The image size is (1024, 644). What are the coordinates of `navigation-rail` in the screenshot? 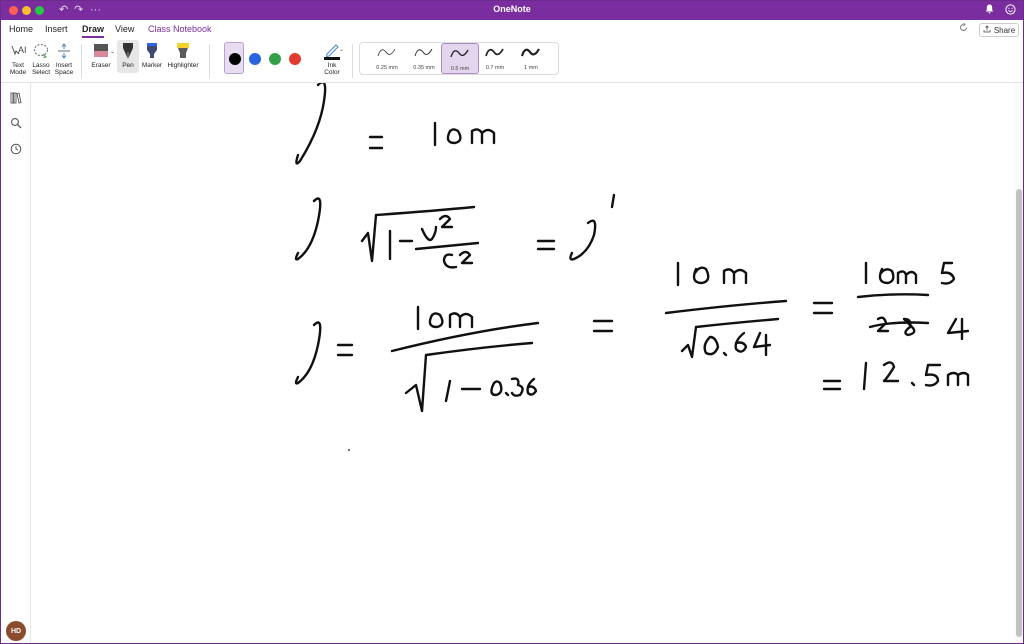 It's located at (16, 363).